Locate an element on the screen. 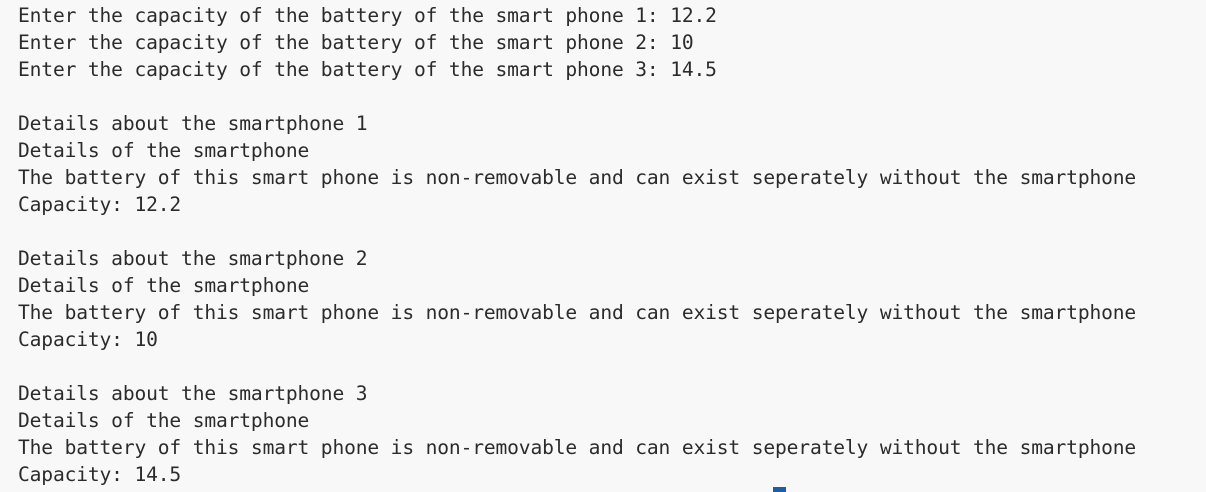 This screenshot has height=492, width=1206. phone-3-capacity: Capacity: 14.5 is located at coordinates (100, 474).